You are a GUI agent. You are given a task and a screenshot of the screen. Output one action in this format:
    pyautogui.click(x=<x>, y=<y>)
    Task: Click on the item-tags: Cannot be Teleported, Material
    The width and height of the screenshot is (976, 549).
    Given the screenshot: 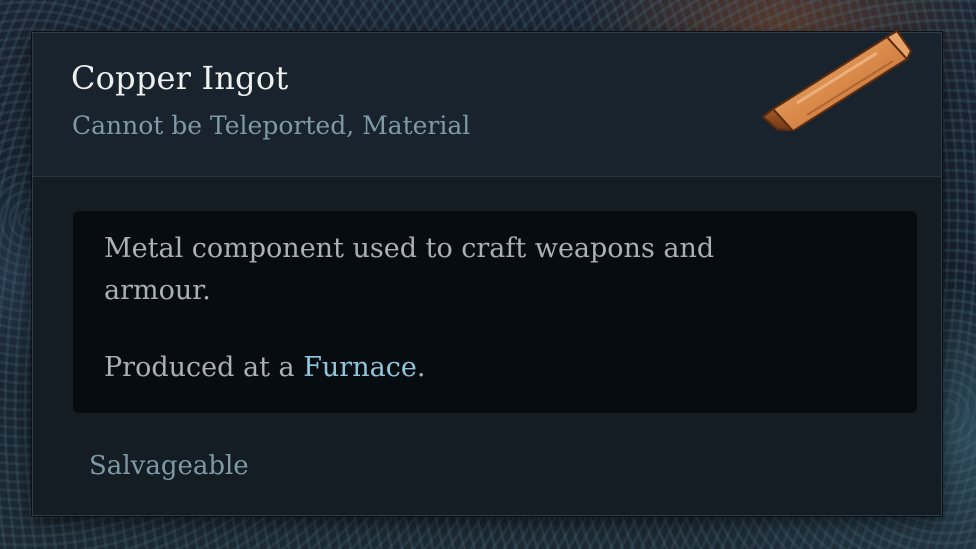 What is the action you would take?
    pyautogui.click(x=271, y=125)
    